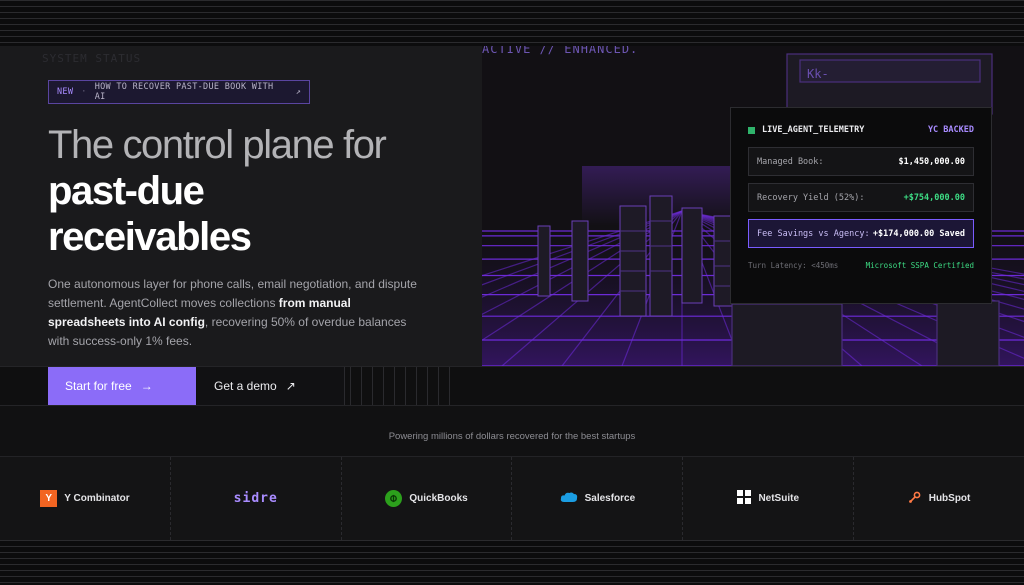 The height and width of the screenshot is (585, 1024). What do you see at coordinates (934, 197) in the screenshot?
I see `row-value: +$754,000.00` at bounding box center [934, 197].